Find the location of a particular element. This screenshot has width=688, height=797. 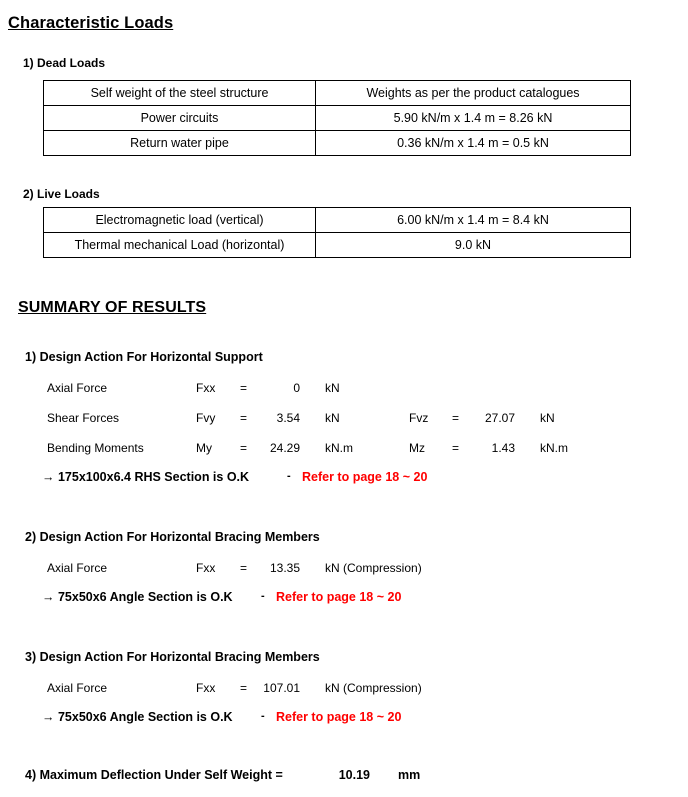

data-row-value: 24.29 is located at coordinates (284, 448).